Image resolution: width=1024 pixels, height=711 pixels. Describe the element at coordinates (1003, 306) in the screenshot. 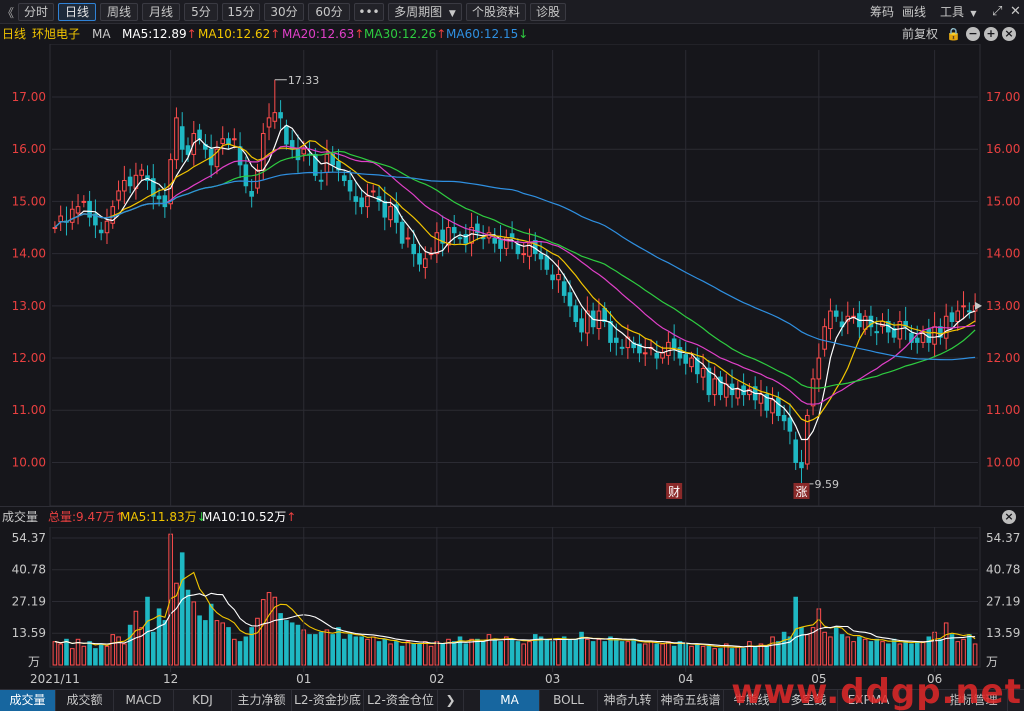

I see `price-tick-label-right: 13.00` at that location.